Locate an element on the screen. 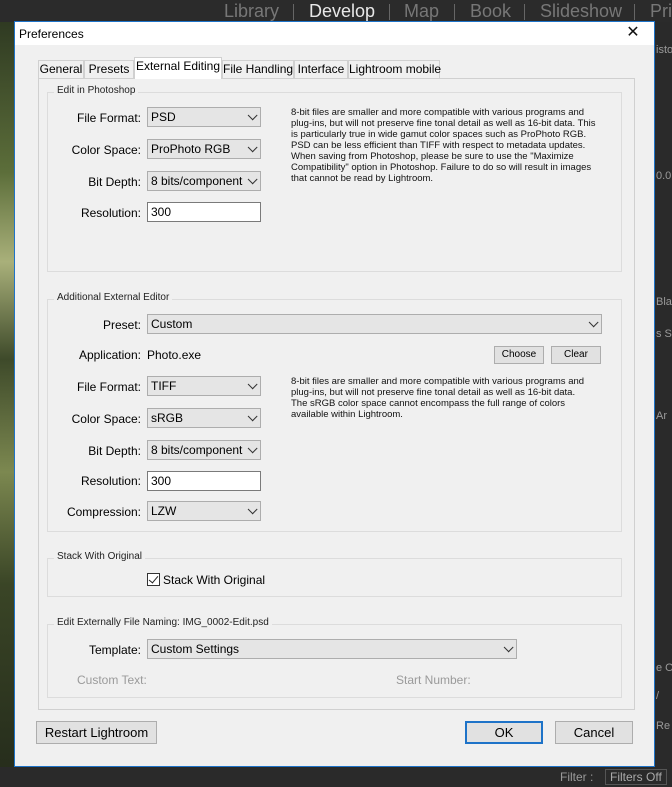 The height and width of the screenshot is (787, 672). module-slideshow: Slideshow is located at coordinates (581, 11).